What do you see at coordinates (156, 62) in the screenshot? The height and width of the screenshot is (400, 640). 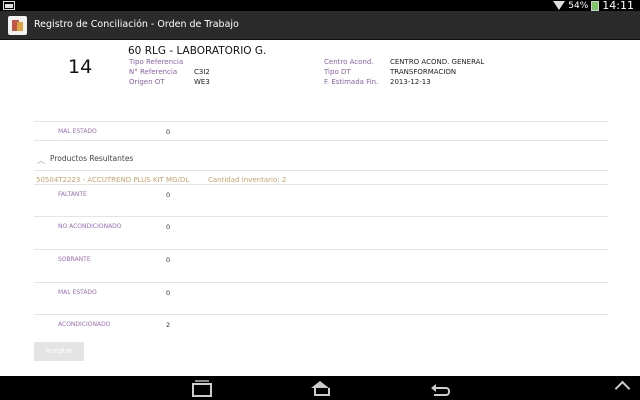 I see `field-label-tipo-referencia: Tipo Referencia` at bounding box center [156, 62].